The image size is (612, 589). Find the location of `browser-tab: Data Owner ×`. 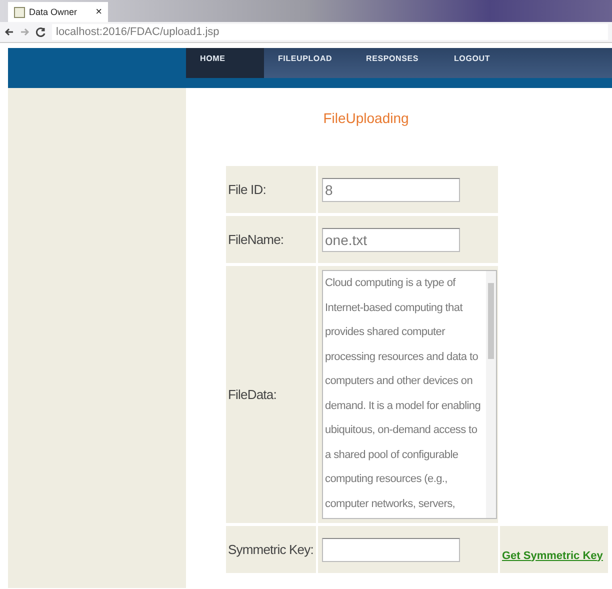

browser-tab: Data Owner × is located at coordinates (58, 12).